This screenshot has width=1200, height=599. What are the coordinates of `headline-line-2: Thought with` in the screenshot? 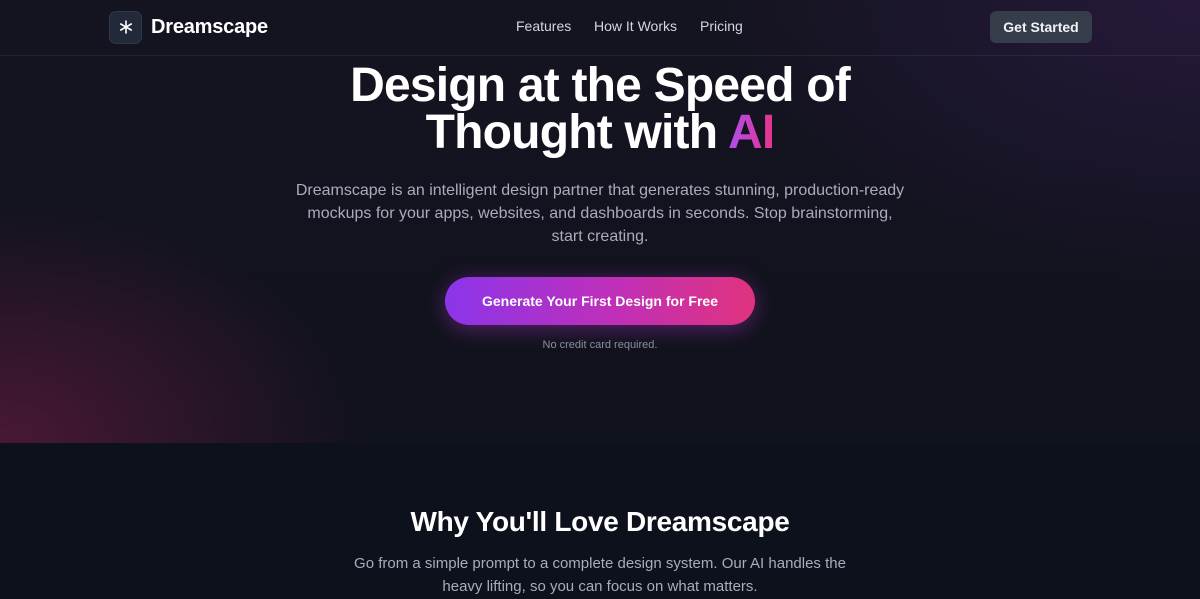 It's located at (576, 132).